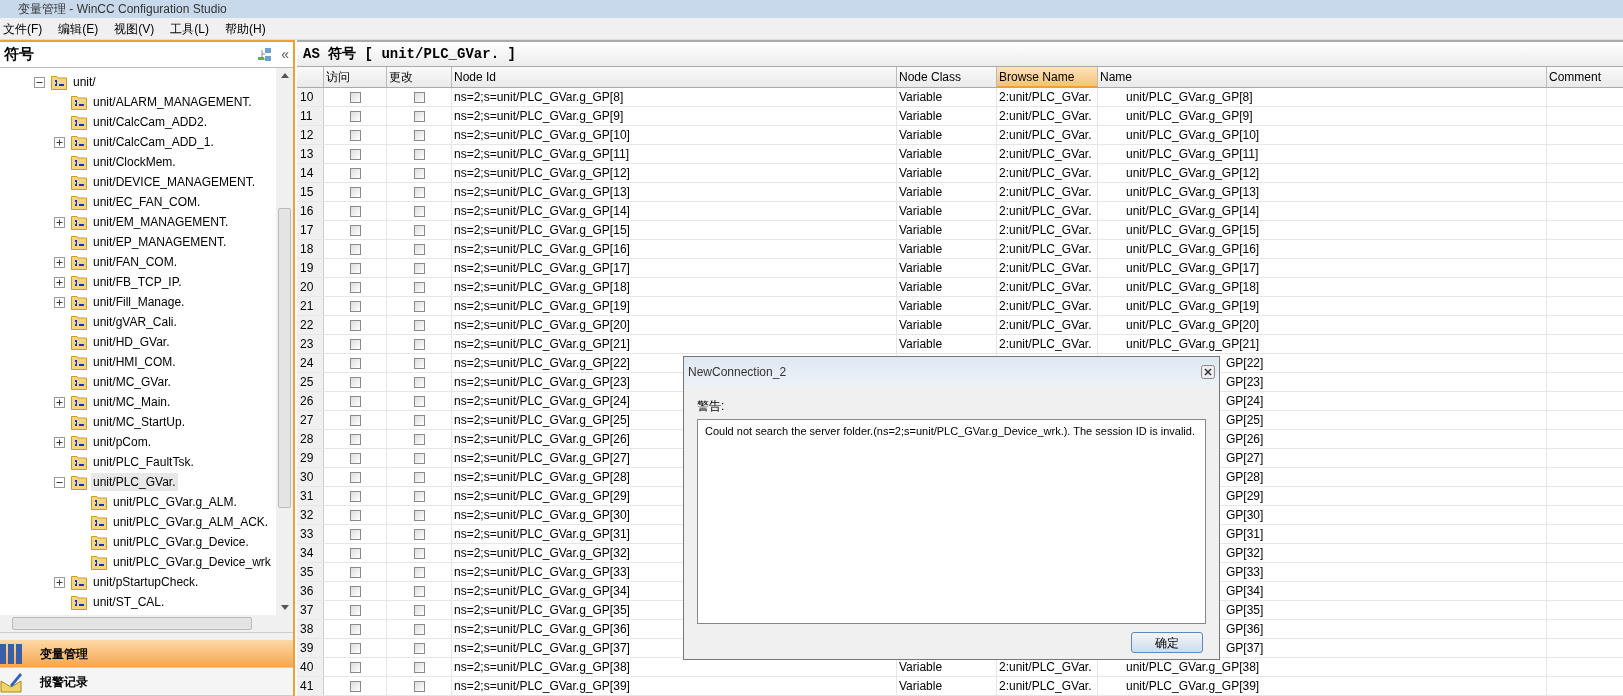 The height and width of the screenshot is (696, 1623). Describe the element at coordinates (139, 422) in the screenshot. I see `tree-item: unit/MC_StartUp.` at that location.